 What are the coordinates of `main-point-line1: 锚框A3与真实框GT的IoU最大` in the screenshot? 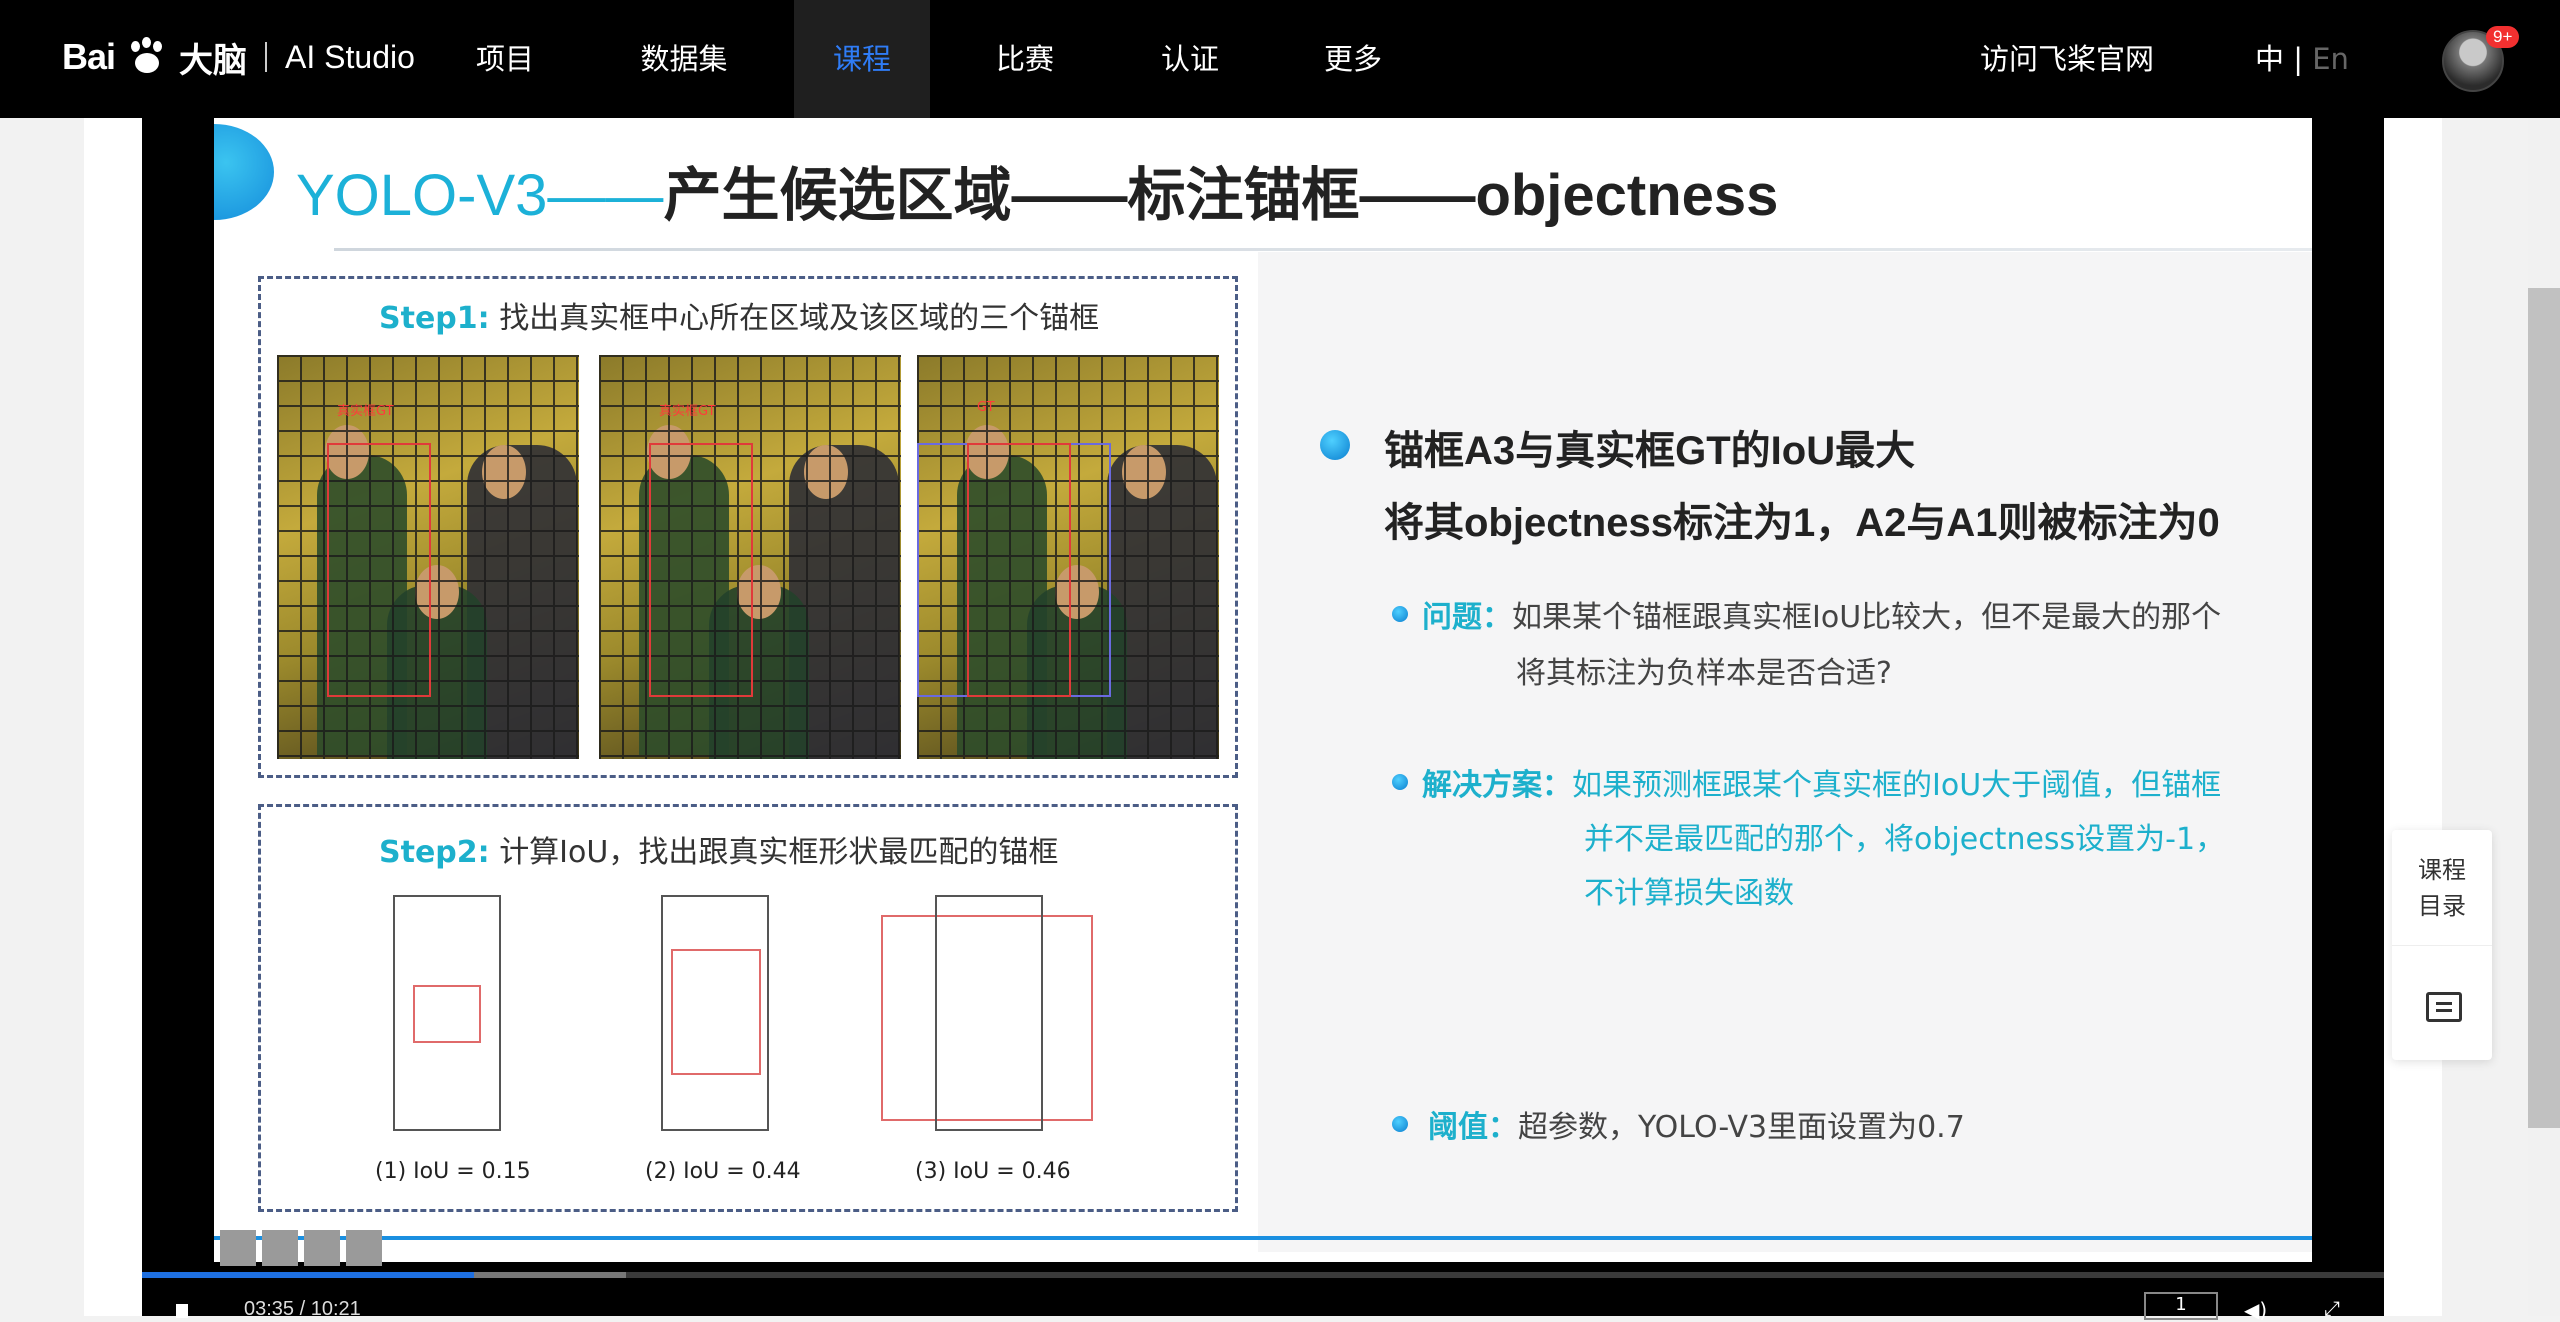 It's located at (1650, 451).